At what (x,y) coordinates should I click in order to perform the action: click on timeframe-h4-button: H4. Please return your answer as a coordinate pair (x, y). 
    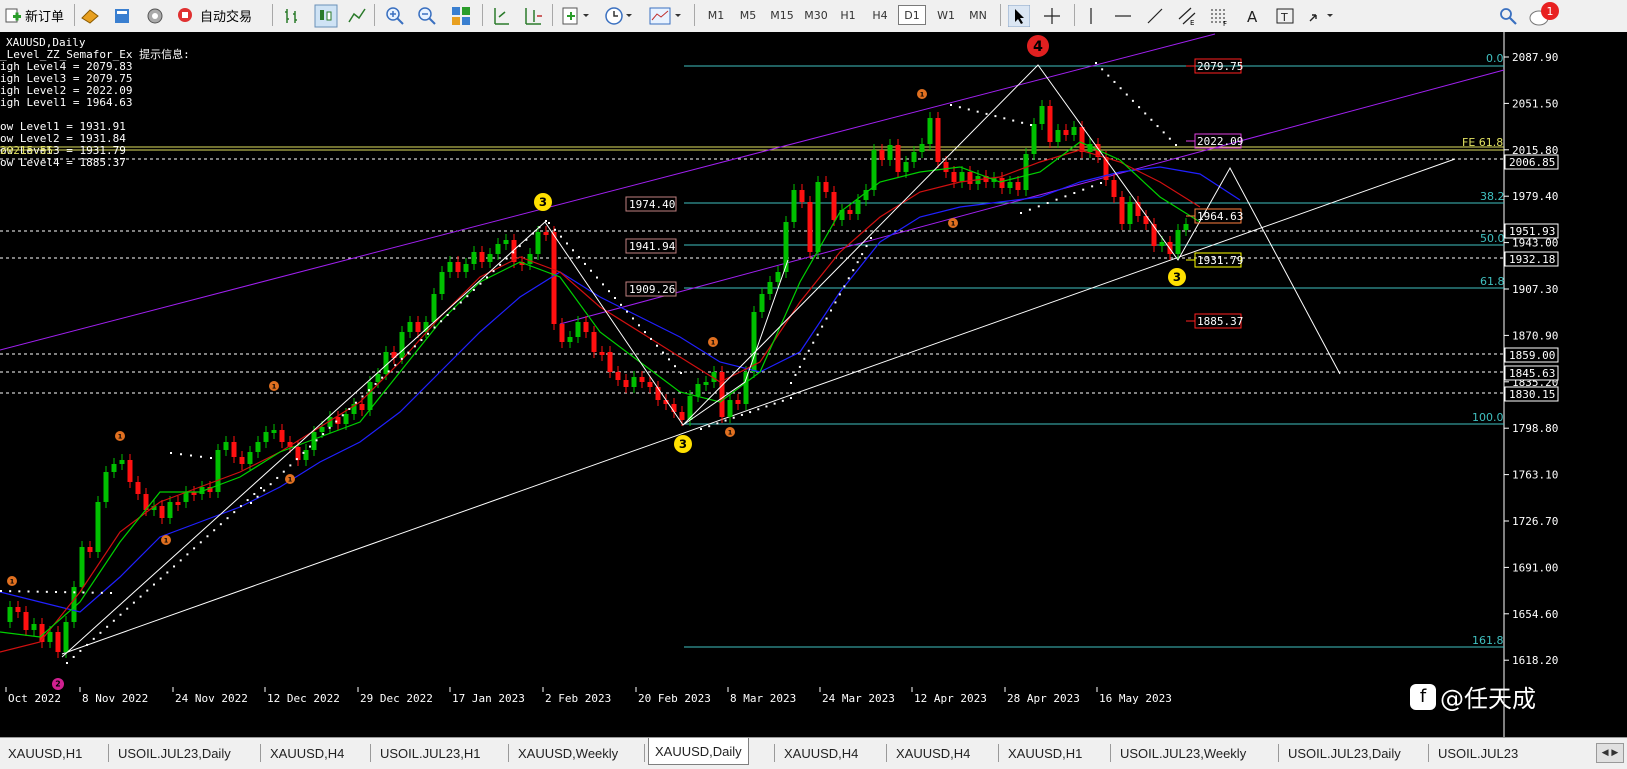
    Looking at the image, I should click on (880, 15).